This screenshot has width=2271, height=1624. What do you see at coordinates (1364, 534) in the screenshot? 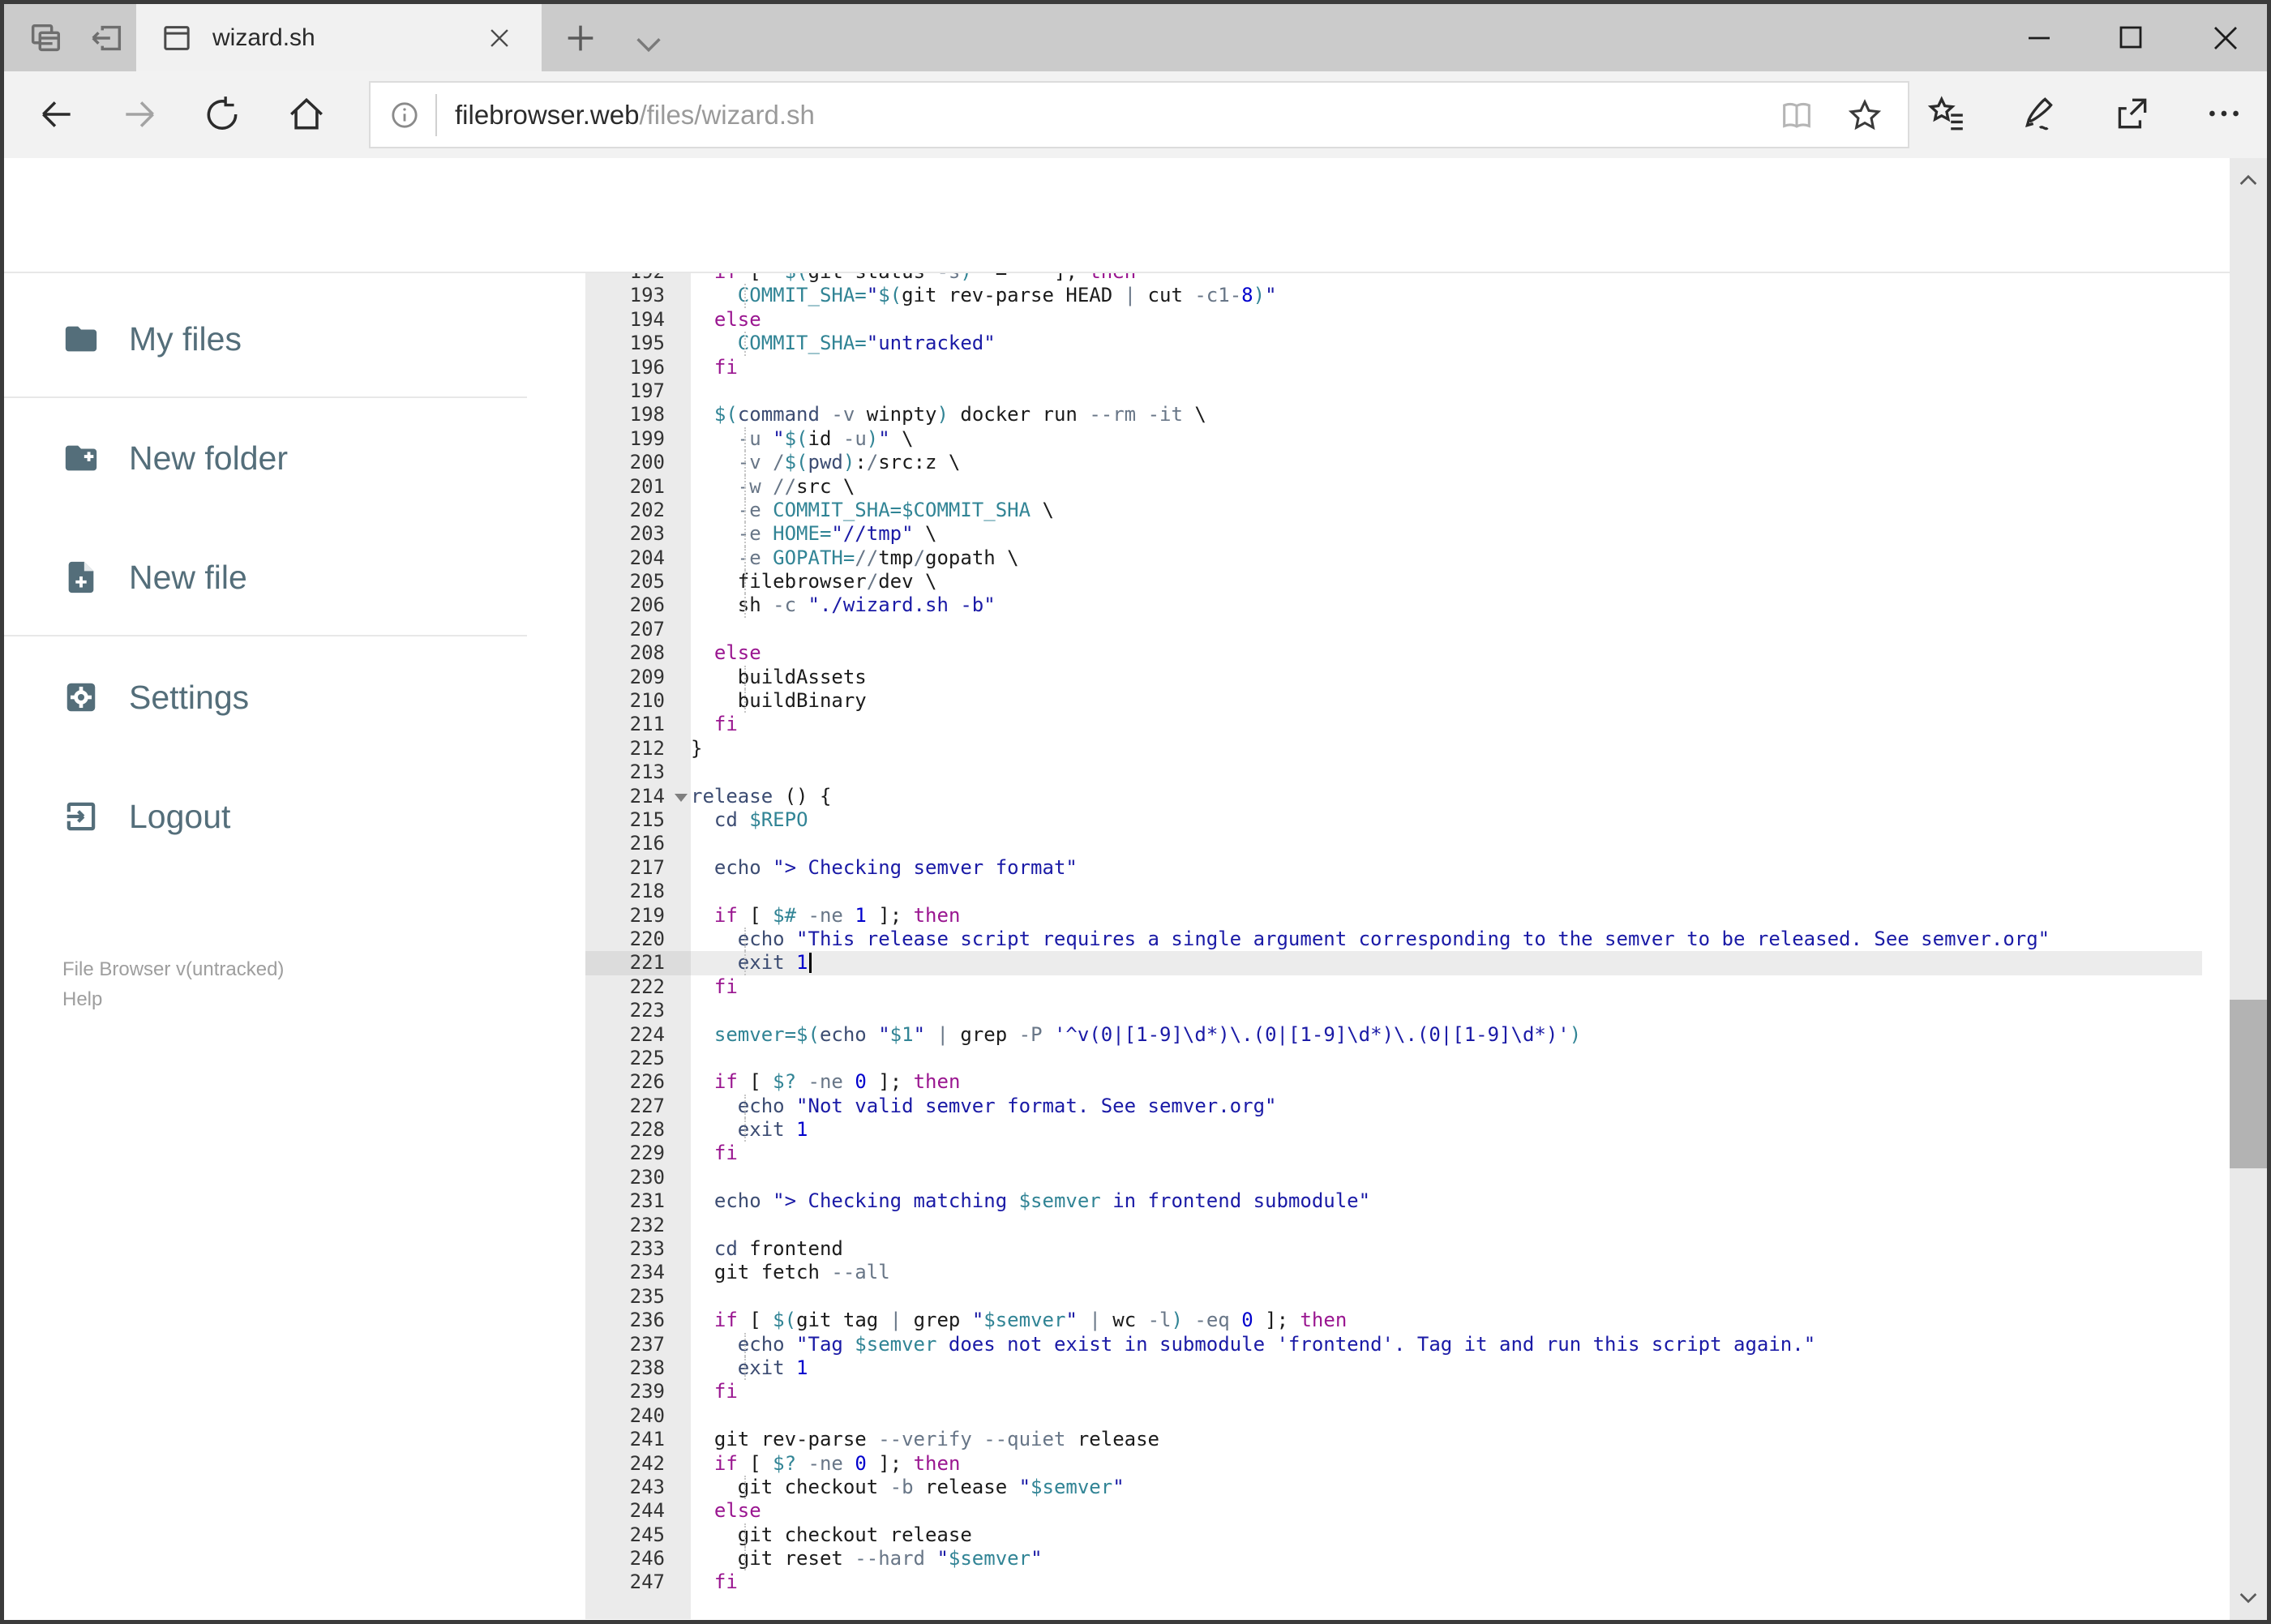
I see `code-line: 203 -e HOME="//tmp" \` at bounding box center [1364, 534].